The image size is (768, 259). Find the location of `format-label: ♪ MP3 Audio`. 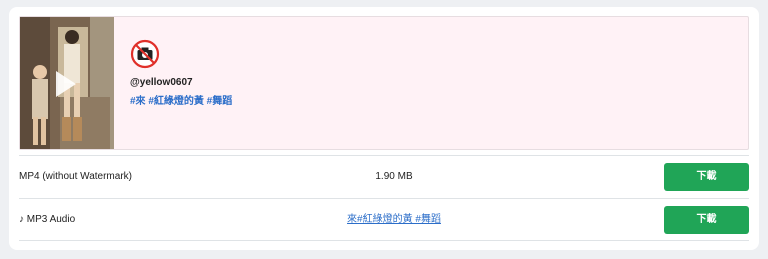

format-label: ♪ MP3 Audio is located at coordinates (47, 219).